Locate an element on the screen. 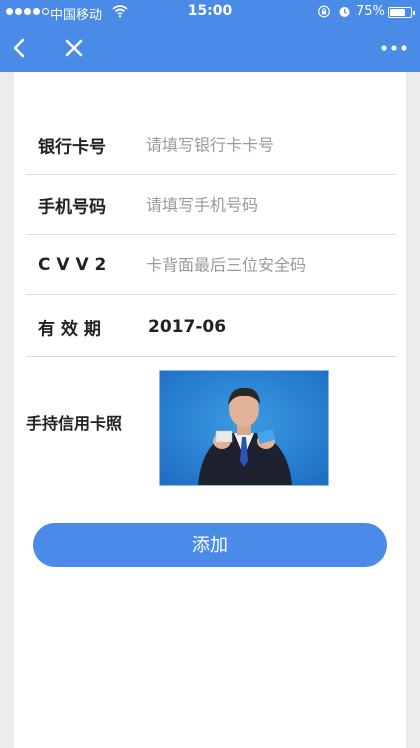 The image size is (420, 748). header: 中国移动 15:00 75% is located at coordinates (210, 36).